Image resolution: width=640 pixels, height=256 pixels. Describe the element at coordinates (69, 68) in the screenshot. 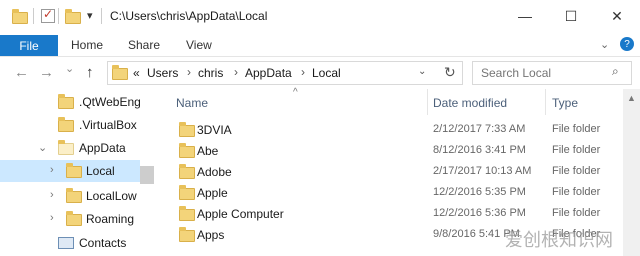

I see `recent-locations-icon: ⌄` at that location.